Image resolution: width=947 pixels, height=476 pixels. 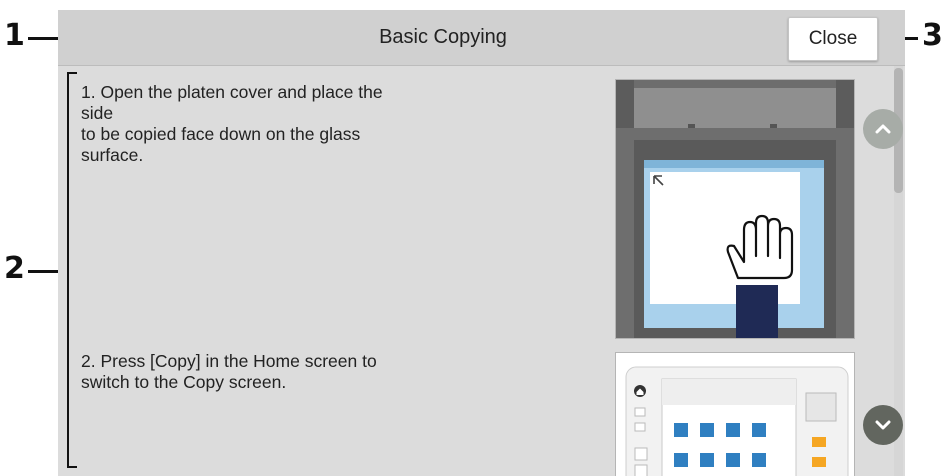 I want to click on platen-illustration, so click(x=735, y=209).